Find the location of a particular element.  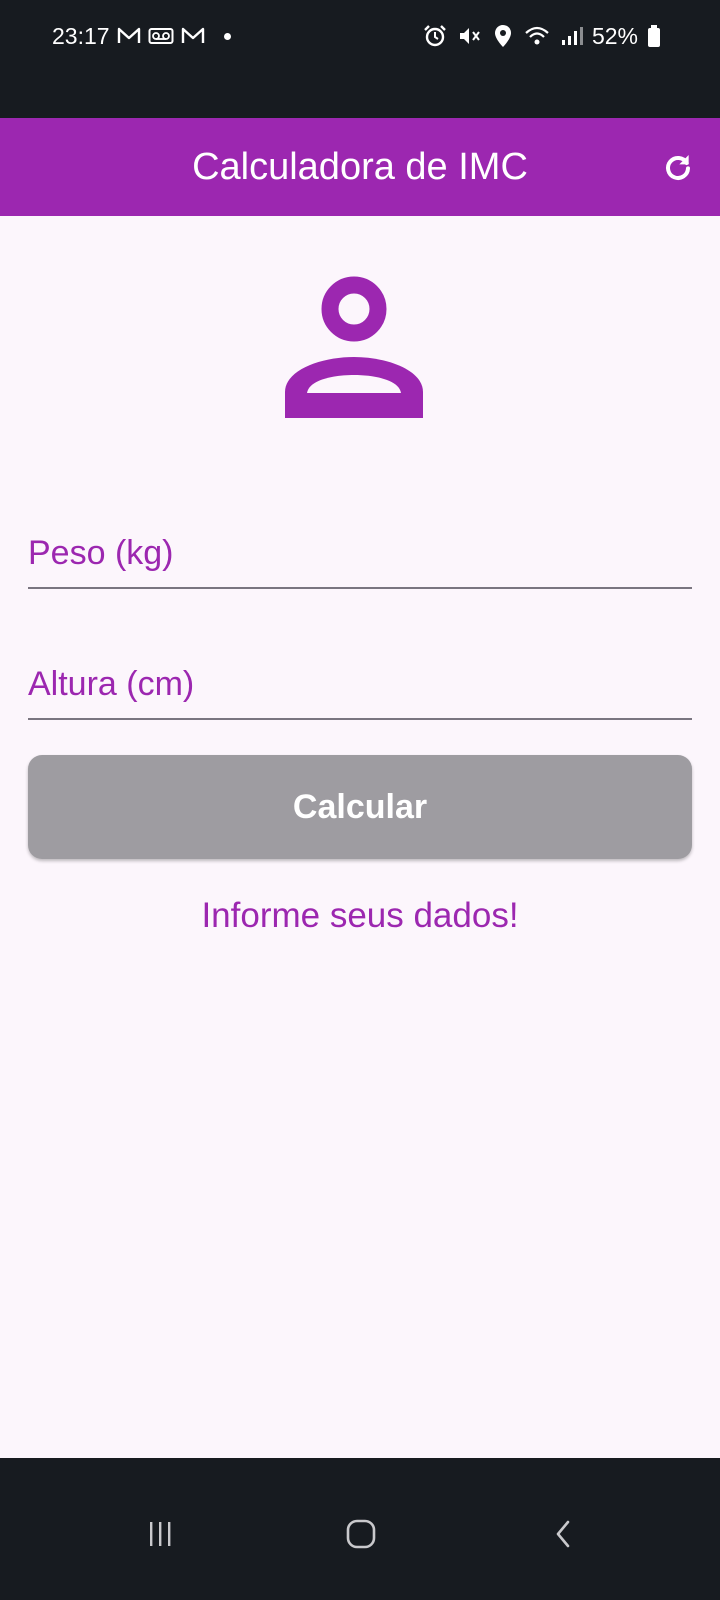

info-text: Informe seus dados! is located at coordinates (360, 915).